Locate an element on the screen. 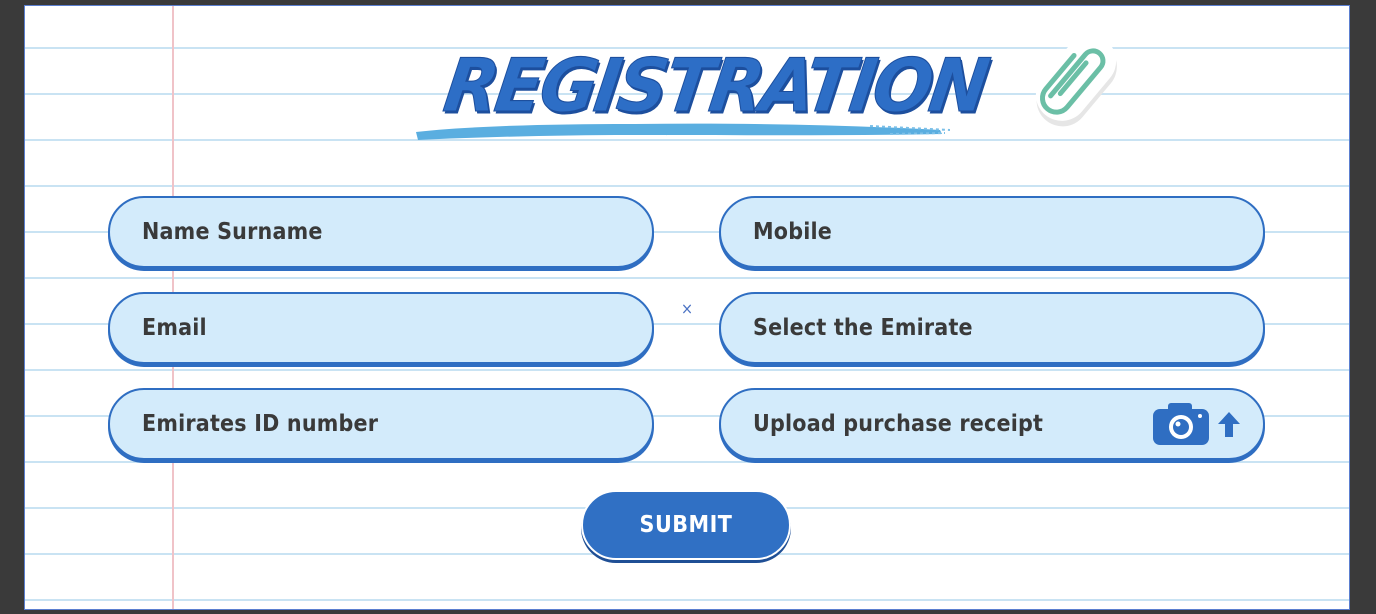  email-placeholder: Email is located at coordinates (174, 328).